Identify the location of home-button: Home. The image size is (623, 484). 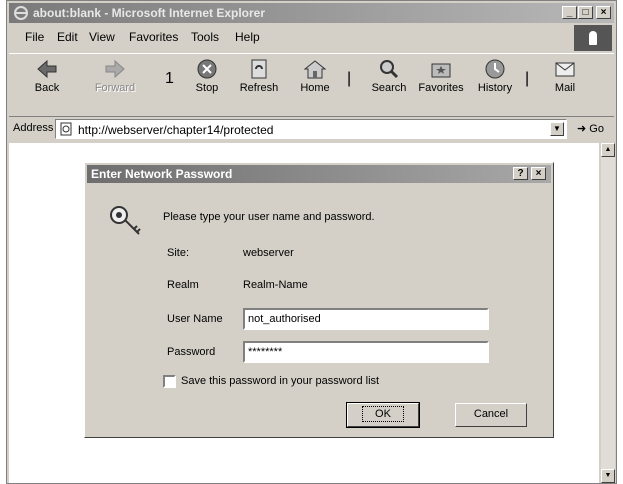
(315, 76).